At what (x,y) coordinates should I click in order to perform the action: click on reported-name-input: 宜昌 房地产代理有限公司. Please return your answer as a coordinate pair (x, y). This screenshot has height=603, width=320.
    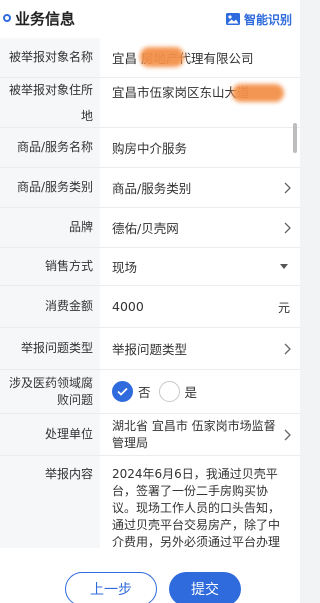
    Looking at the image, I should click on (195, 57).